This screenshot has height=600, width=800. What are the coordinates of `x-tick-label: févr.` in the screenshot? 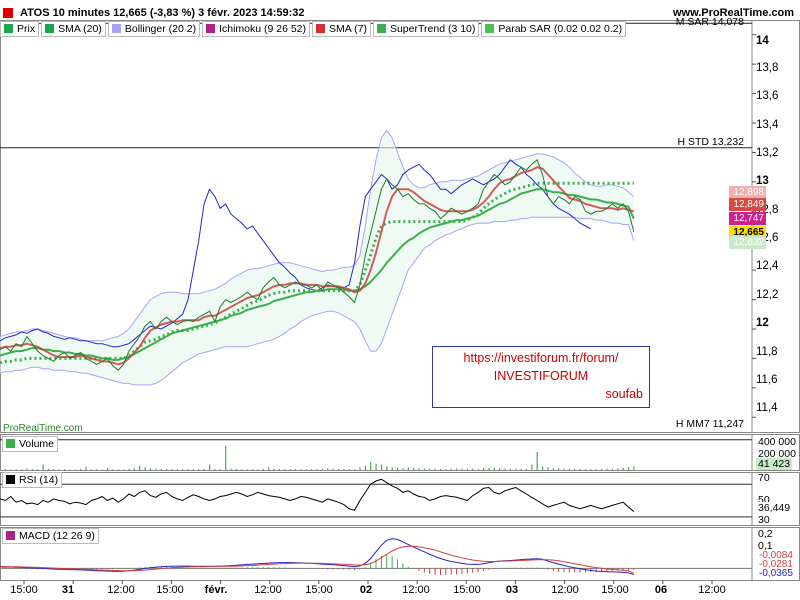 It's located at (216, 590).